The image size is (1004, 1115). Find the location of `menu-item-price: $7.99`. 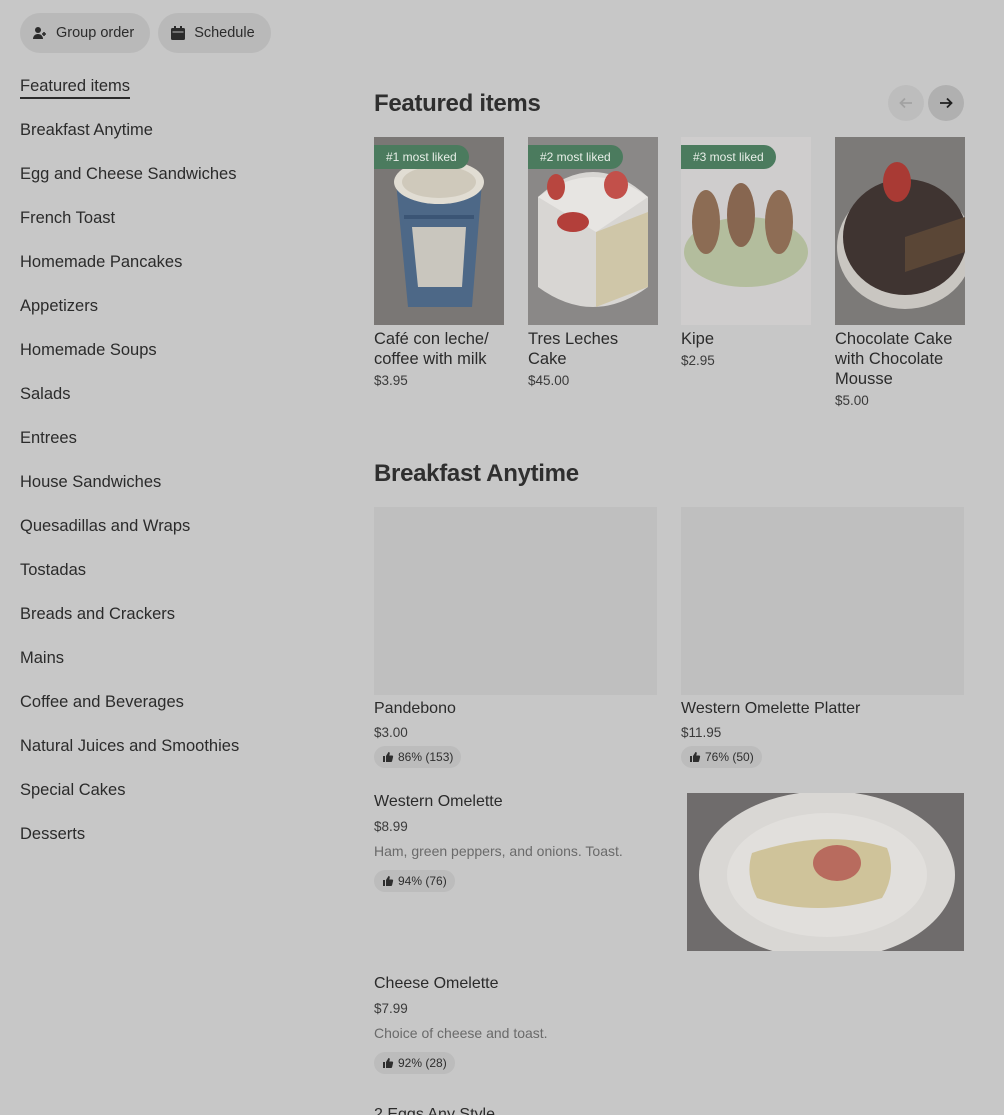

menu-item-price: $7.99 is located at coordinates (391, 1008).